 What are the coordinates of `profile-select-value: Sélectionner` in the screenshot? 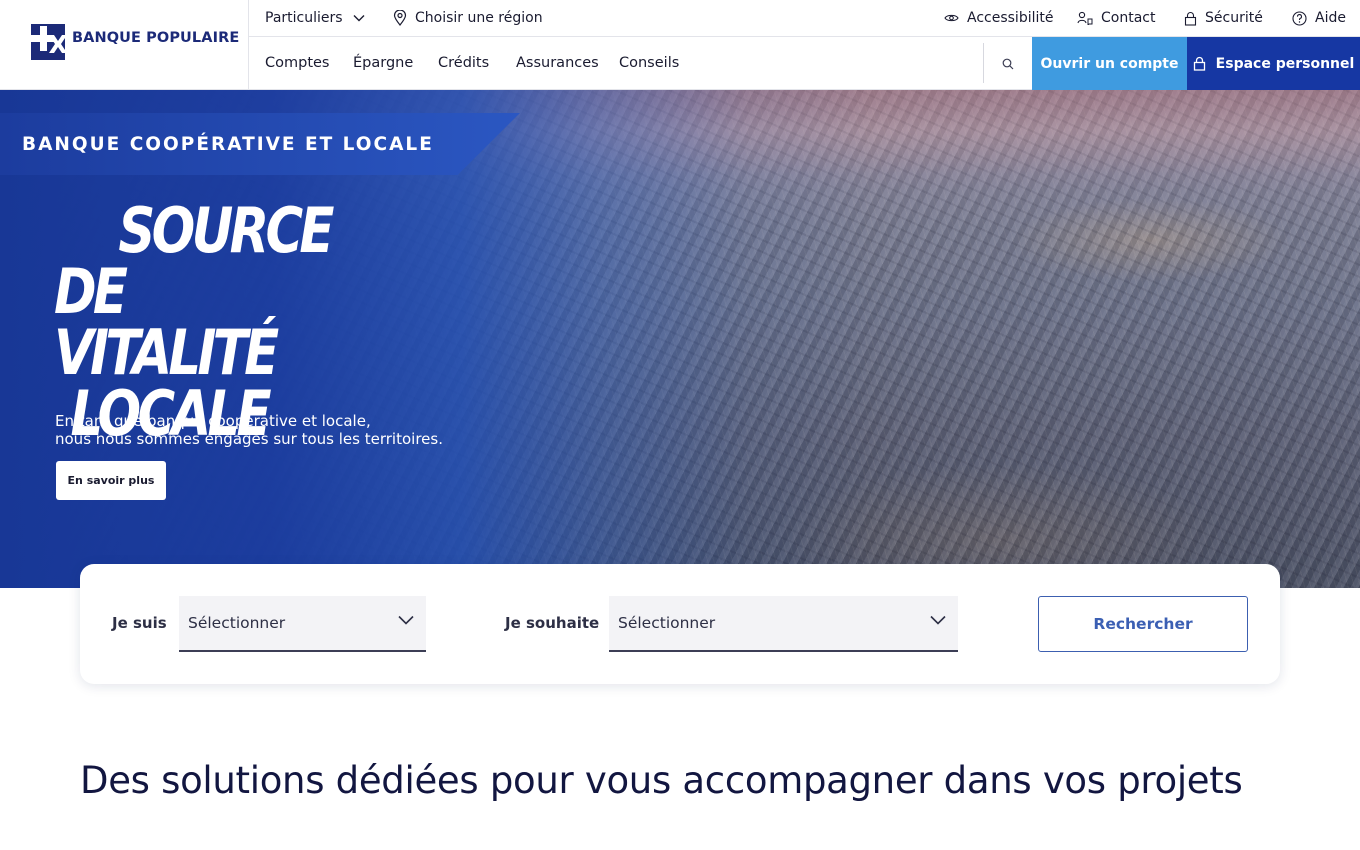 It's located at (237, 623).